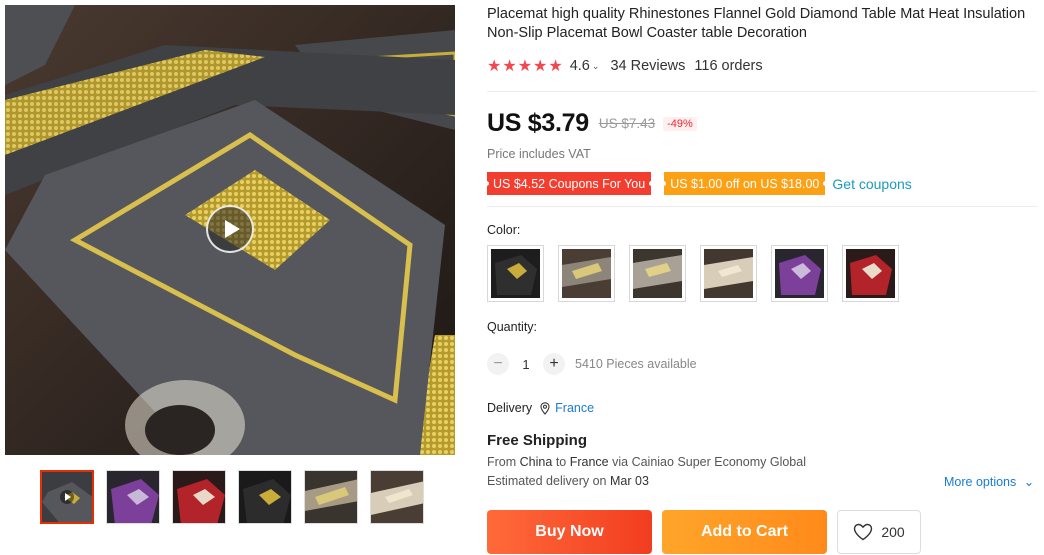  What do you see at coordinates (512, 327) in the screenshot?
I see `quantity-label: Quantity:` at bounding box center [512, 327].